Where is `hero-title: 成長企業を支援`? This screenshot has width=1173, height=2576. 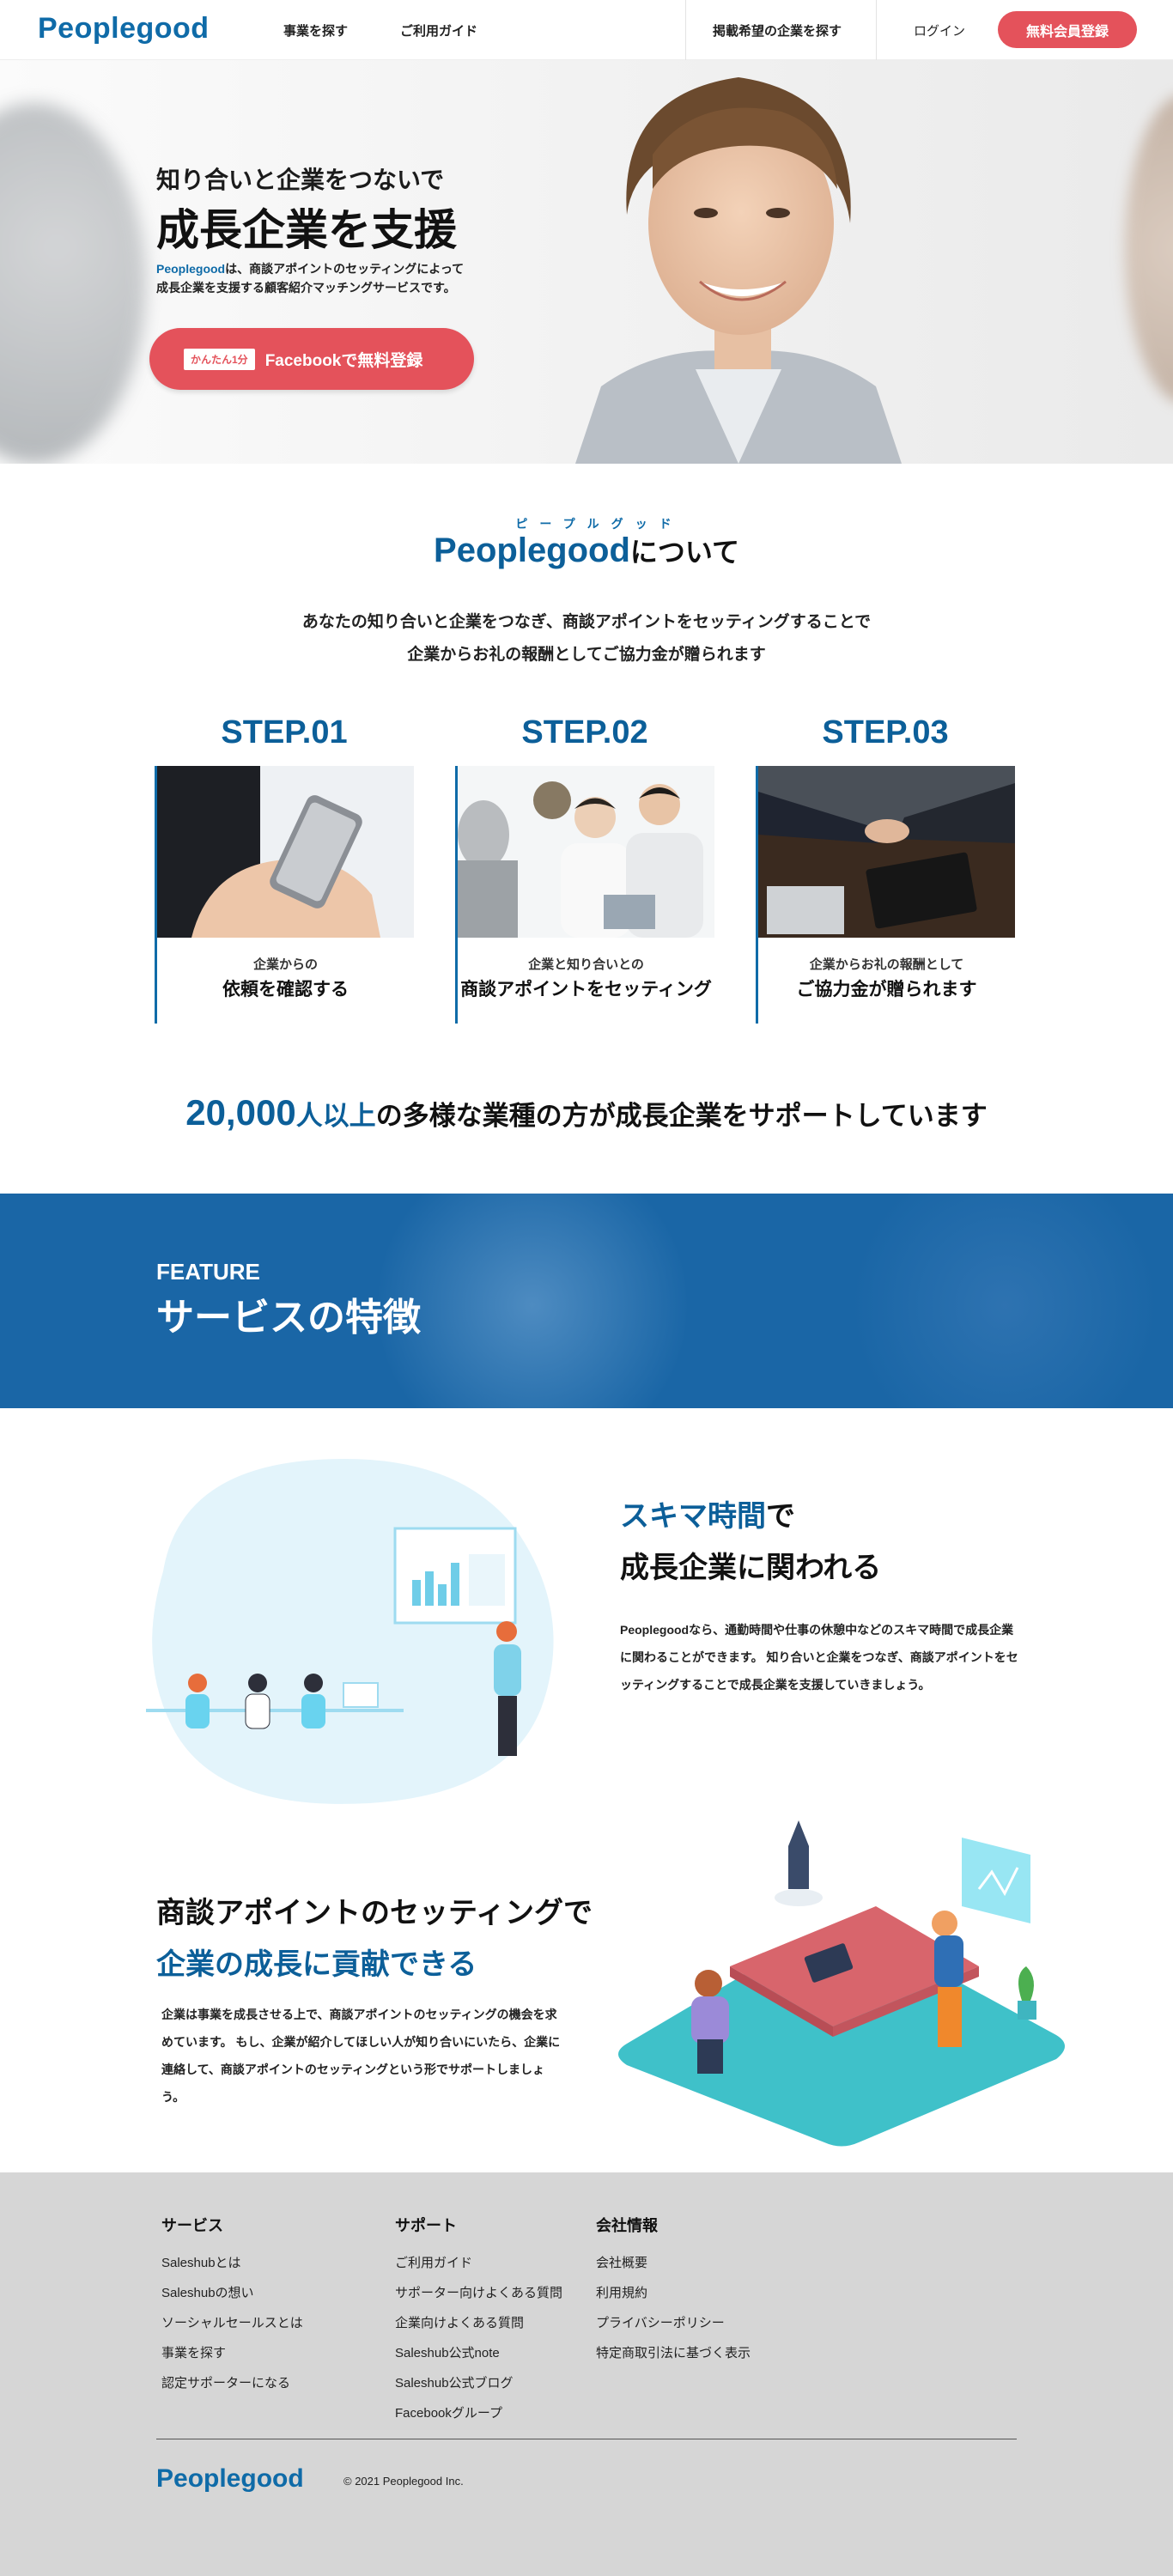 hero-title: 成長企業を支援 is located at coordinates (306, 230).